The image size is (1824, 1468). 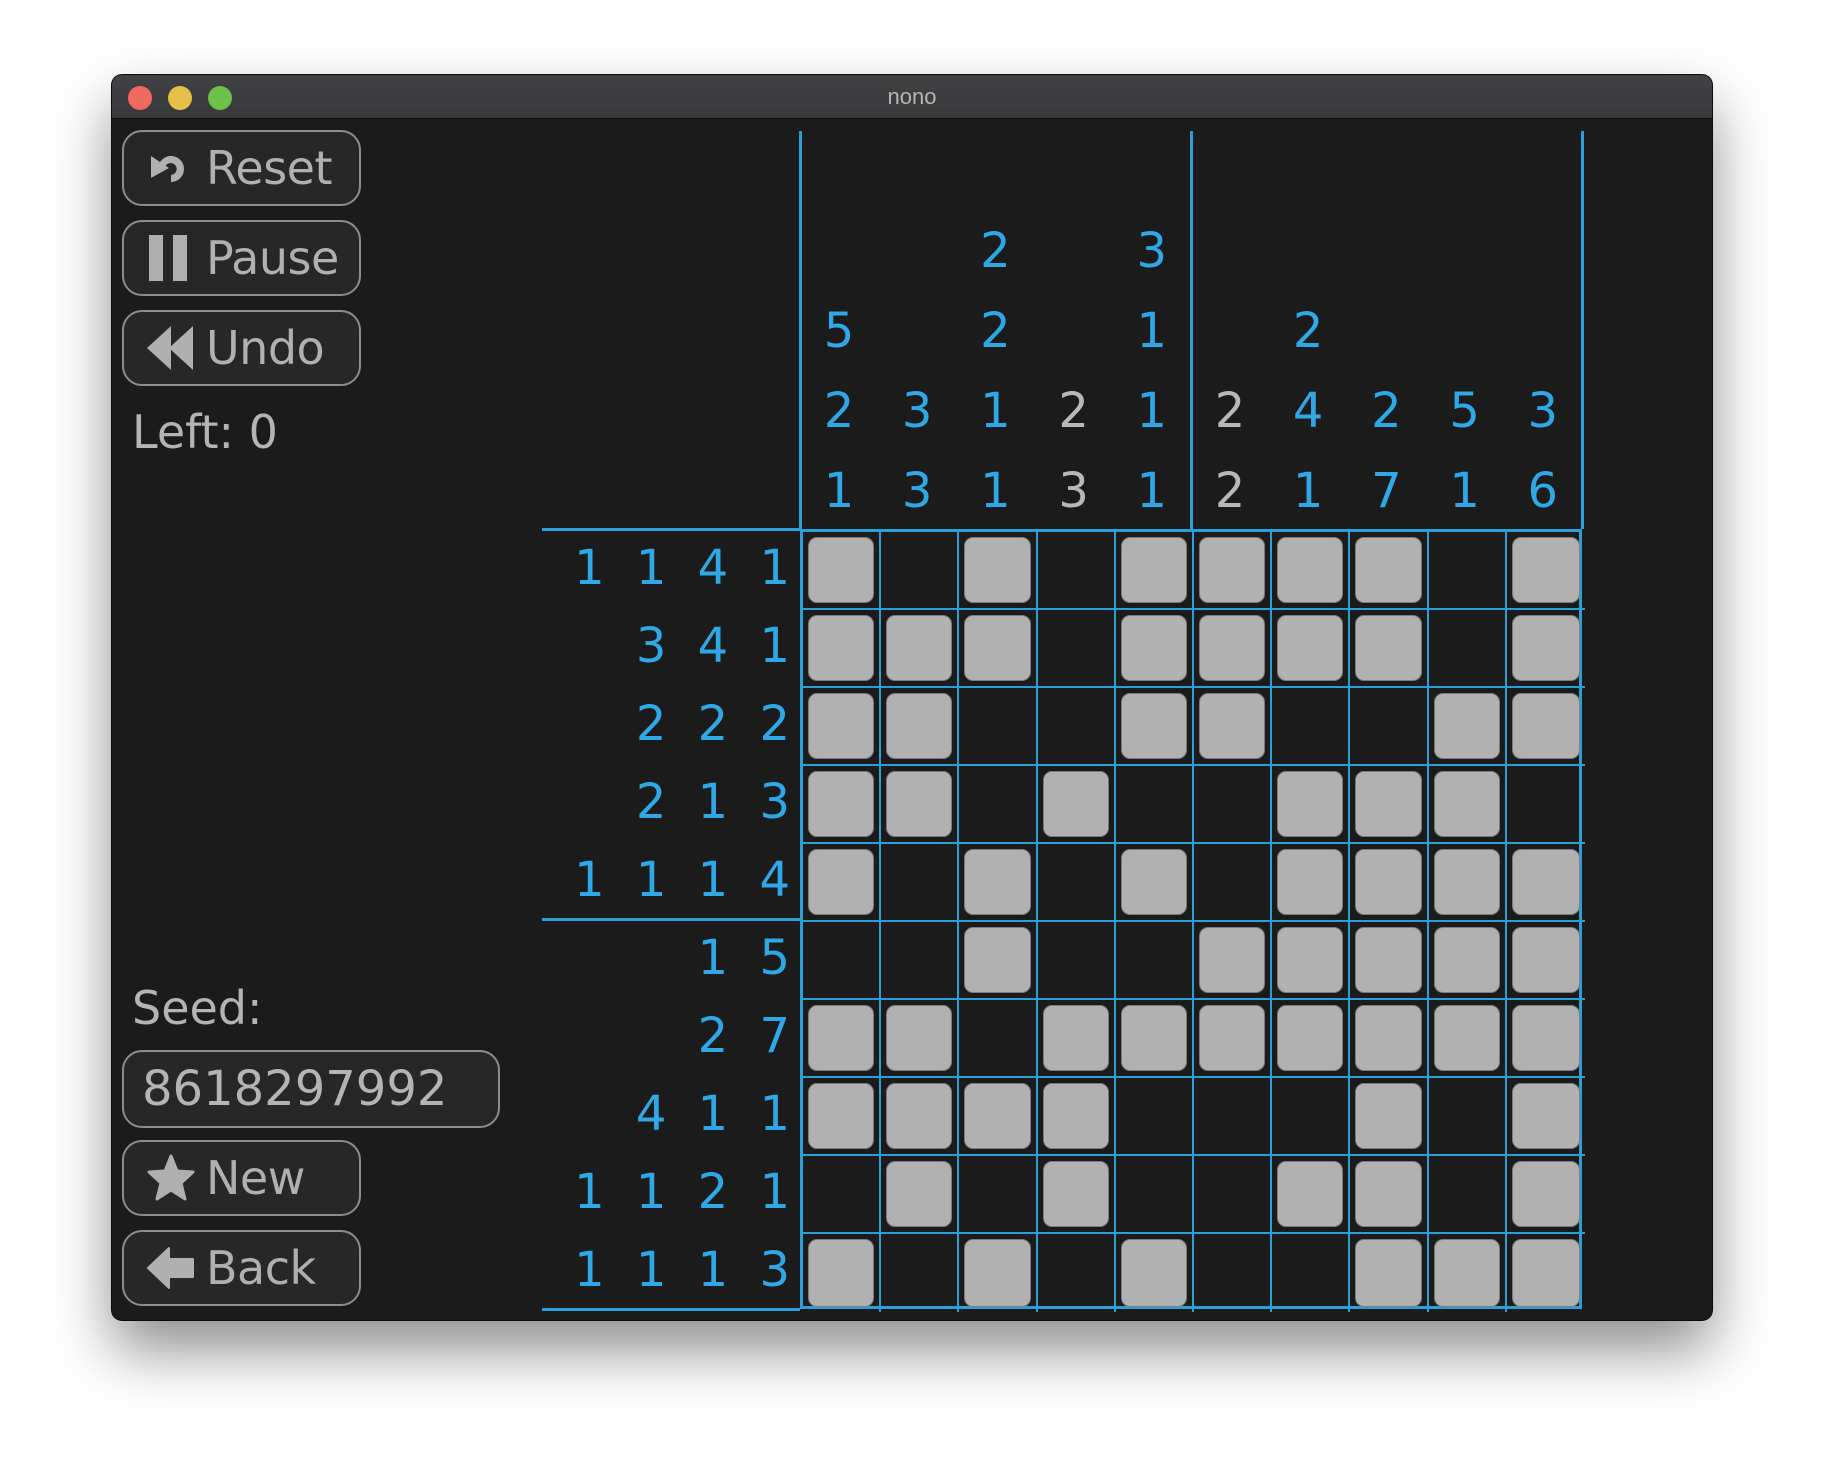 What do you see at coordinates (241, 1268) in the screenshot?
I see `back-button: Back` at bounding box center [241, 1268].